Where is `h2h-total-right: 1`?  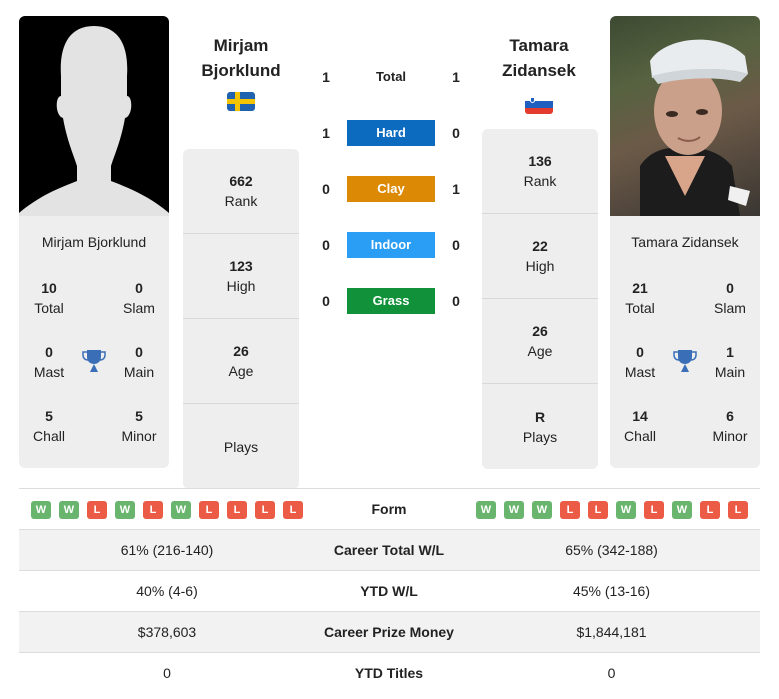 h2h-total-right: 1 is located at coordinates (456, 77).